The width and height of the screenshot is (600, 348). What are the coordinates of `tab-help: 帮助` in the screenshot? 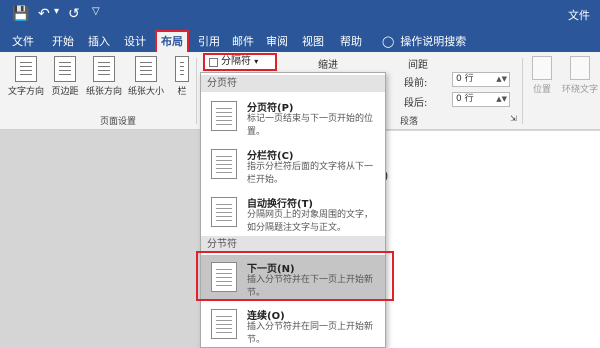 It's located at (351, 42).